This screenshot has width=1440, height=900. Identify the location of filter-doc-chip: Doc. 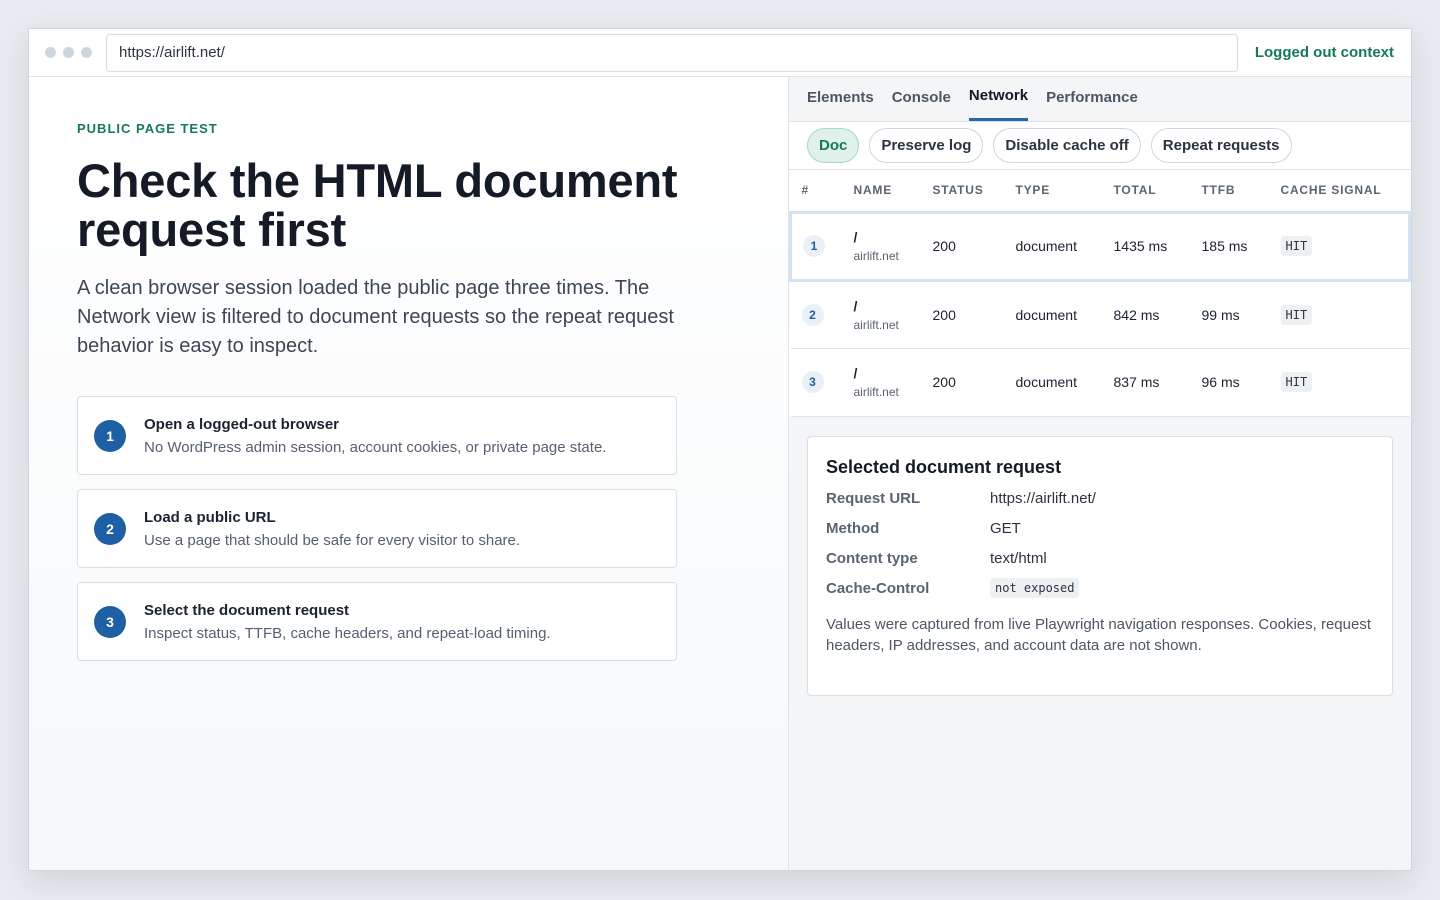
(833, 145).